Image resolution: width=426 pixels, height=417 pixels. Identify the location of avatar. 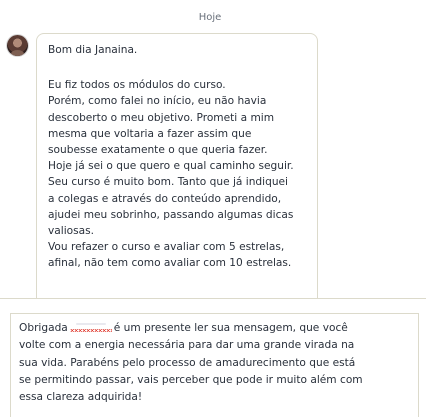
(17, 45).